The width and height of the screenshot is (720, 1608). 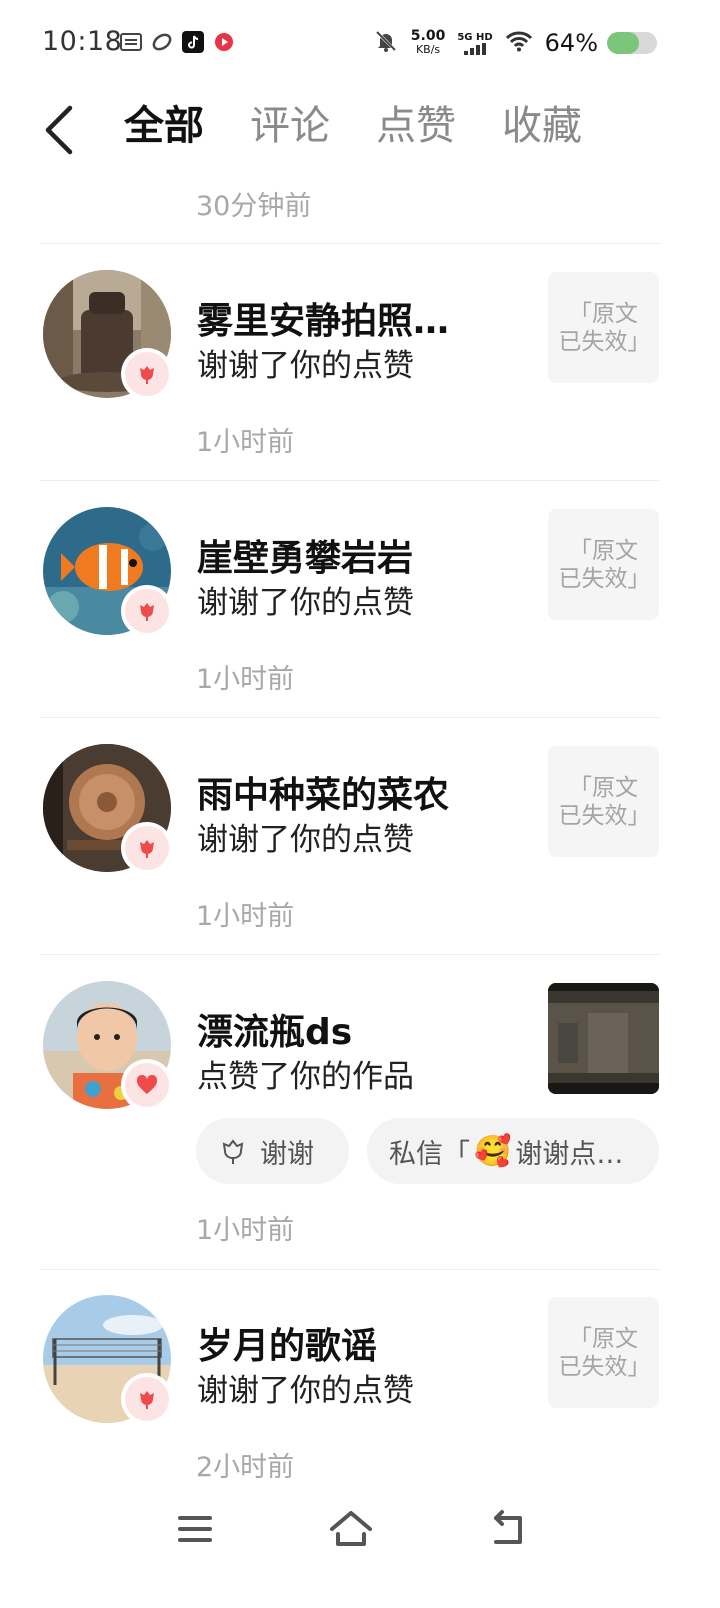 What do you see at coordinates (287, 1343) in the screenshot?
I see `user-name: 岁月的歌谣` at bounding box center [287, 1343].